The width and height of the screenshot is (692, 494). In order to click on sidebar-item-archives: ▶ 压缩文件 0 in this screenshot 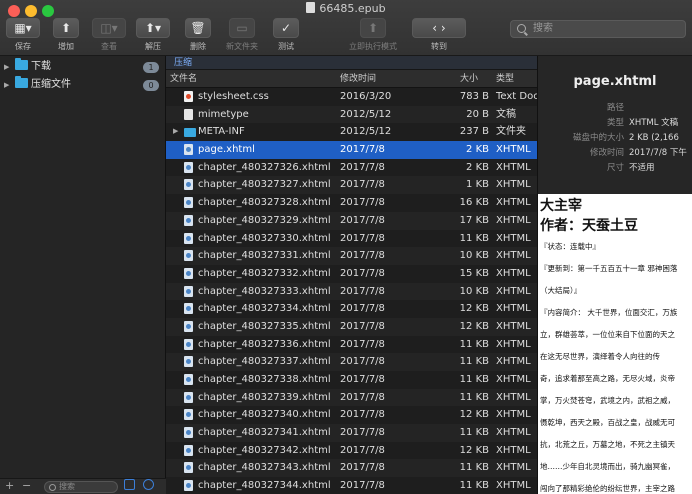, I will do `click(82, 85)`.